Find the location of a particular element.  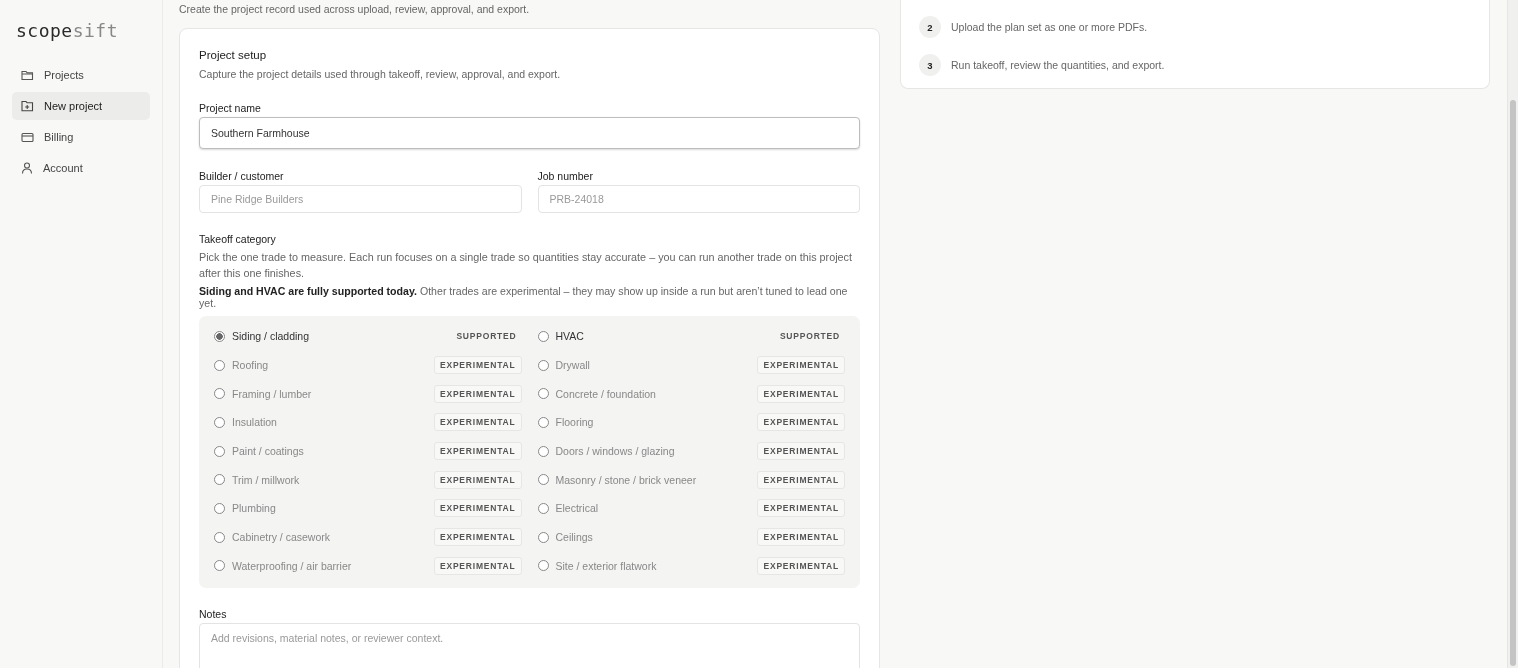

category-option: Waterproofing / air barrier is located at coordinates (333, 565).